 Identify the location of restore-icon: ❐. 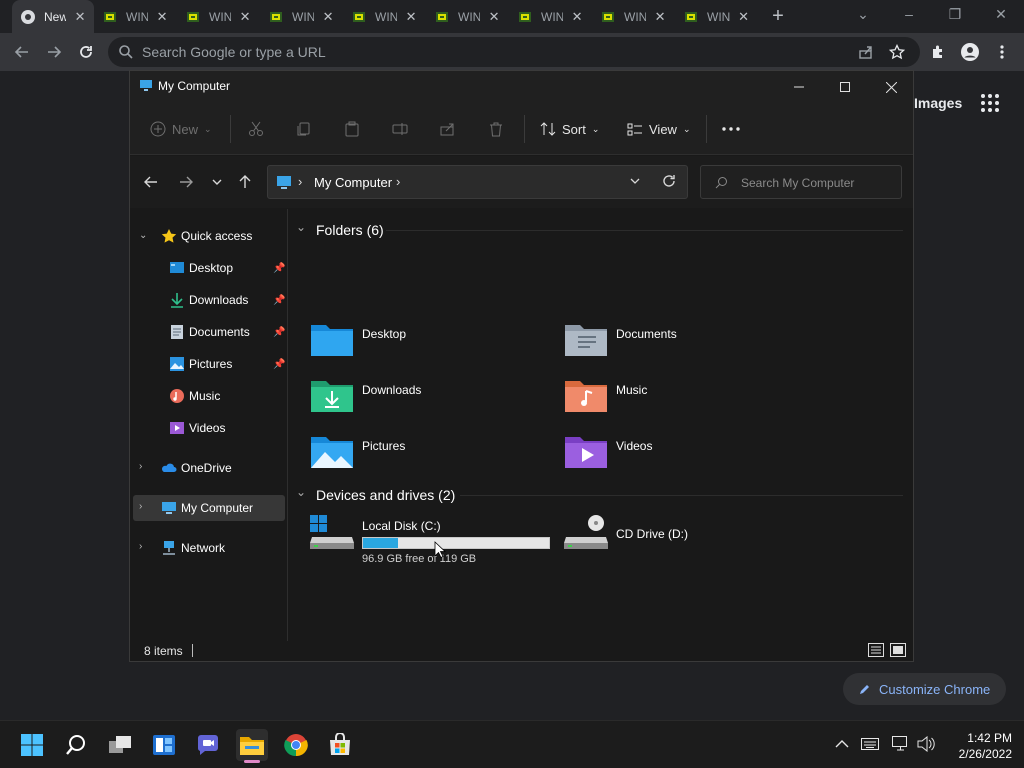
(955, 14).